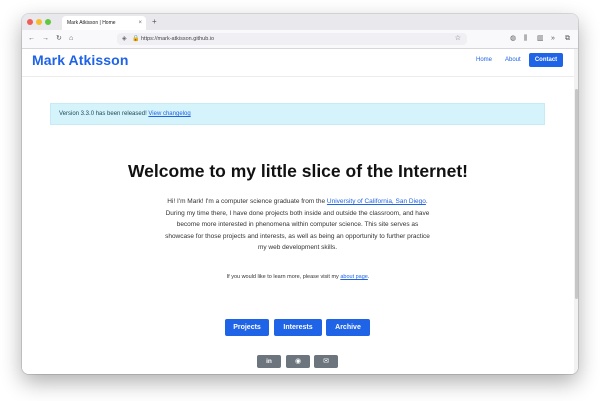 This screenshot has width=600, height=401. Describe the element at coordinates (540, 39) in the screenshot. I see `sidebar-icon: ▥` at that location.